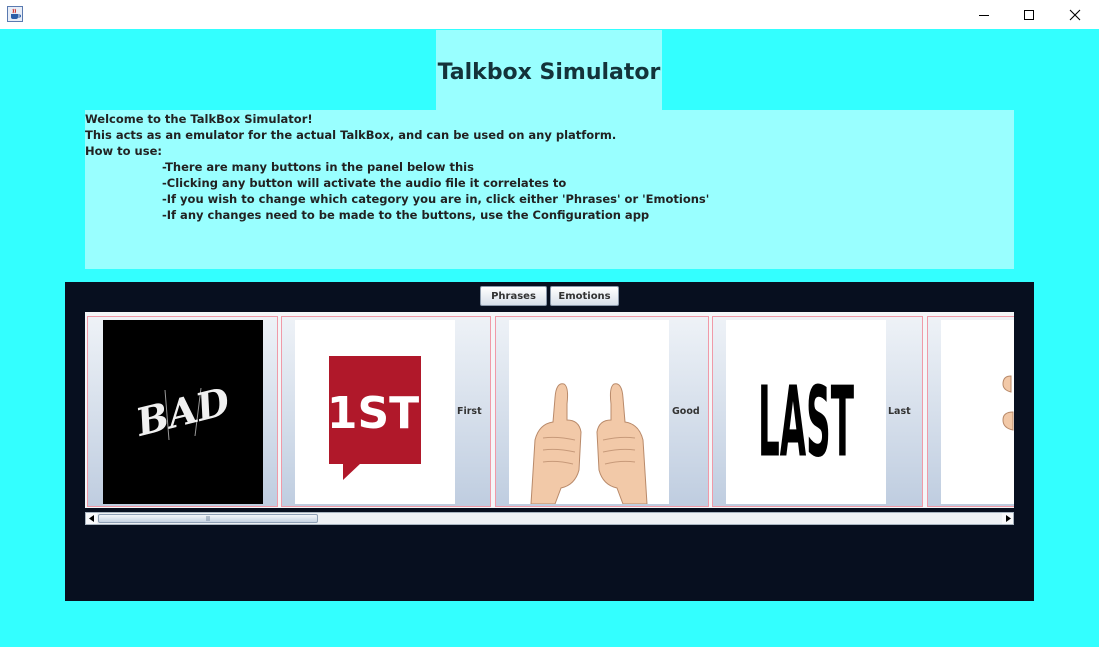 The image size is (1099, 647). What do you see at coordinates (469, 411) in the screenshot?
I see `button-label-first: First` at bounding box center [469, 411].